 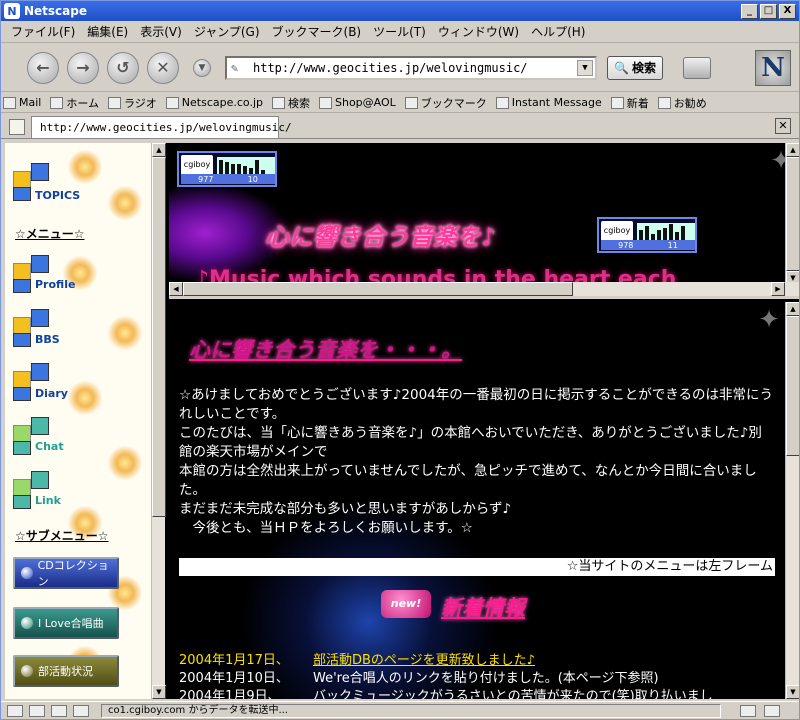 I want to click on nav-topics: TOPICS, so click(x=57, y=195).